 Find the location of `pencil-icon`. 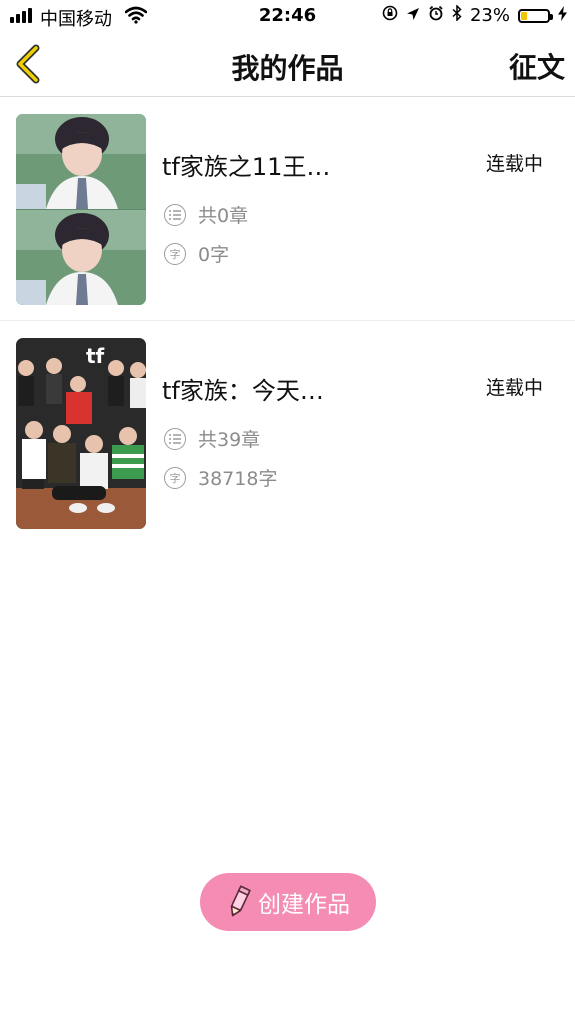

pencil-icon is located at coordinates (240, 901).